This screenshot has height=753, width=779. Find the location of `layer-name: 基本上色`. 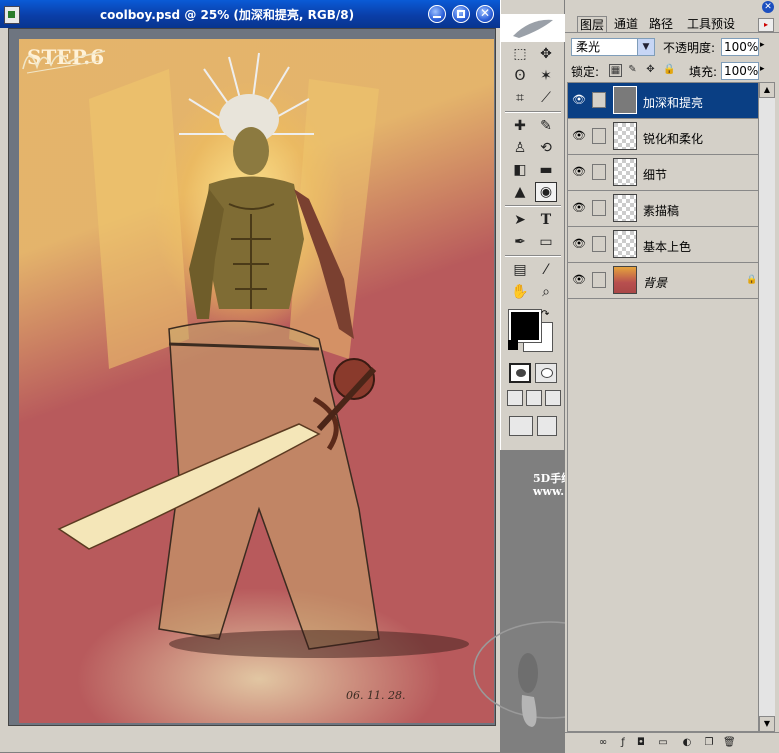

layer-name: 基本上色 is located at coordinates (667, 247).